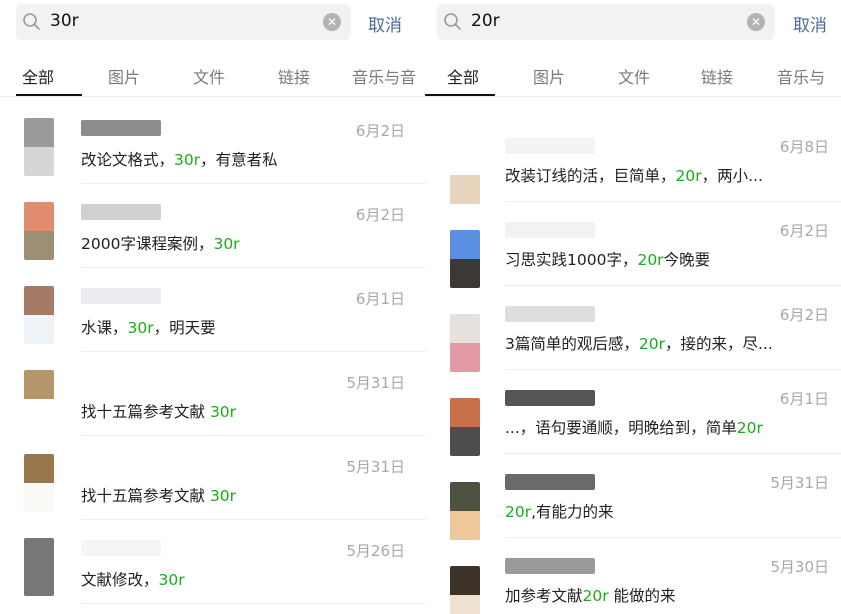 The width and height of the screenshot is (841, 614). I want to click on message-snippet: 习思实践1000字，20r今晚要, so click(607, 259).